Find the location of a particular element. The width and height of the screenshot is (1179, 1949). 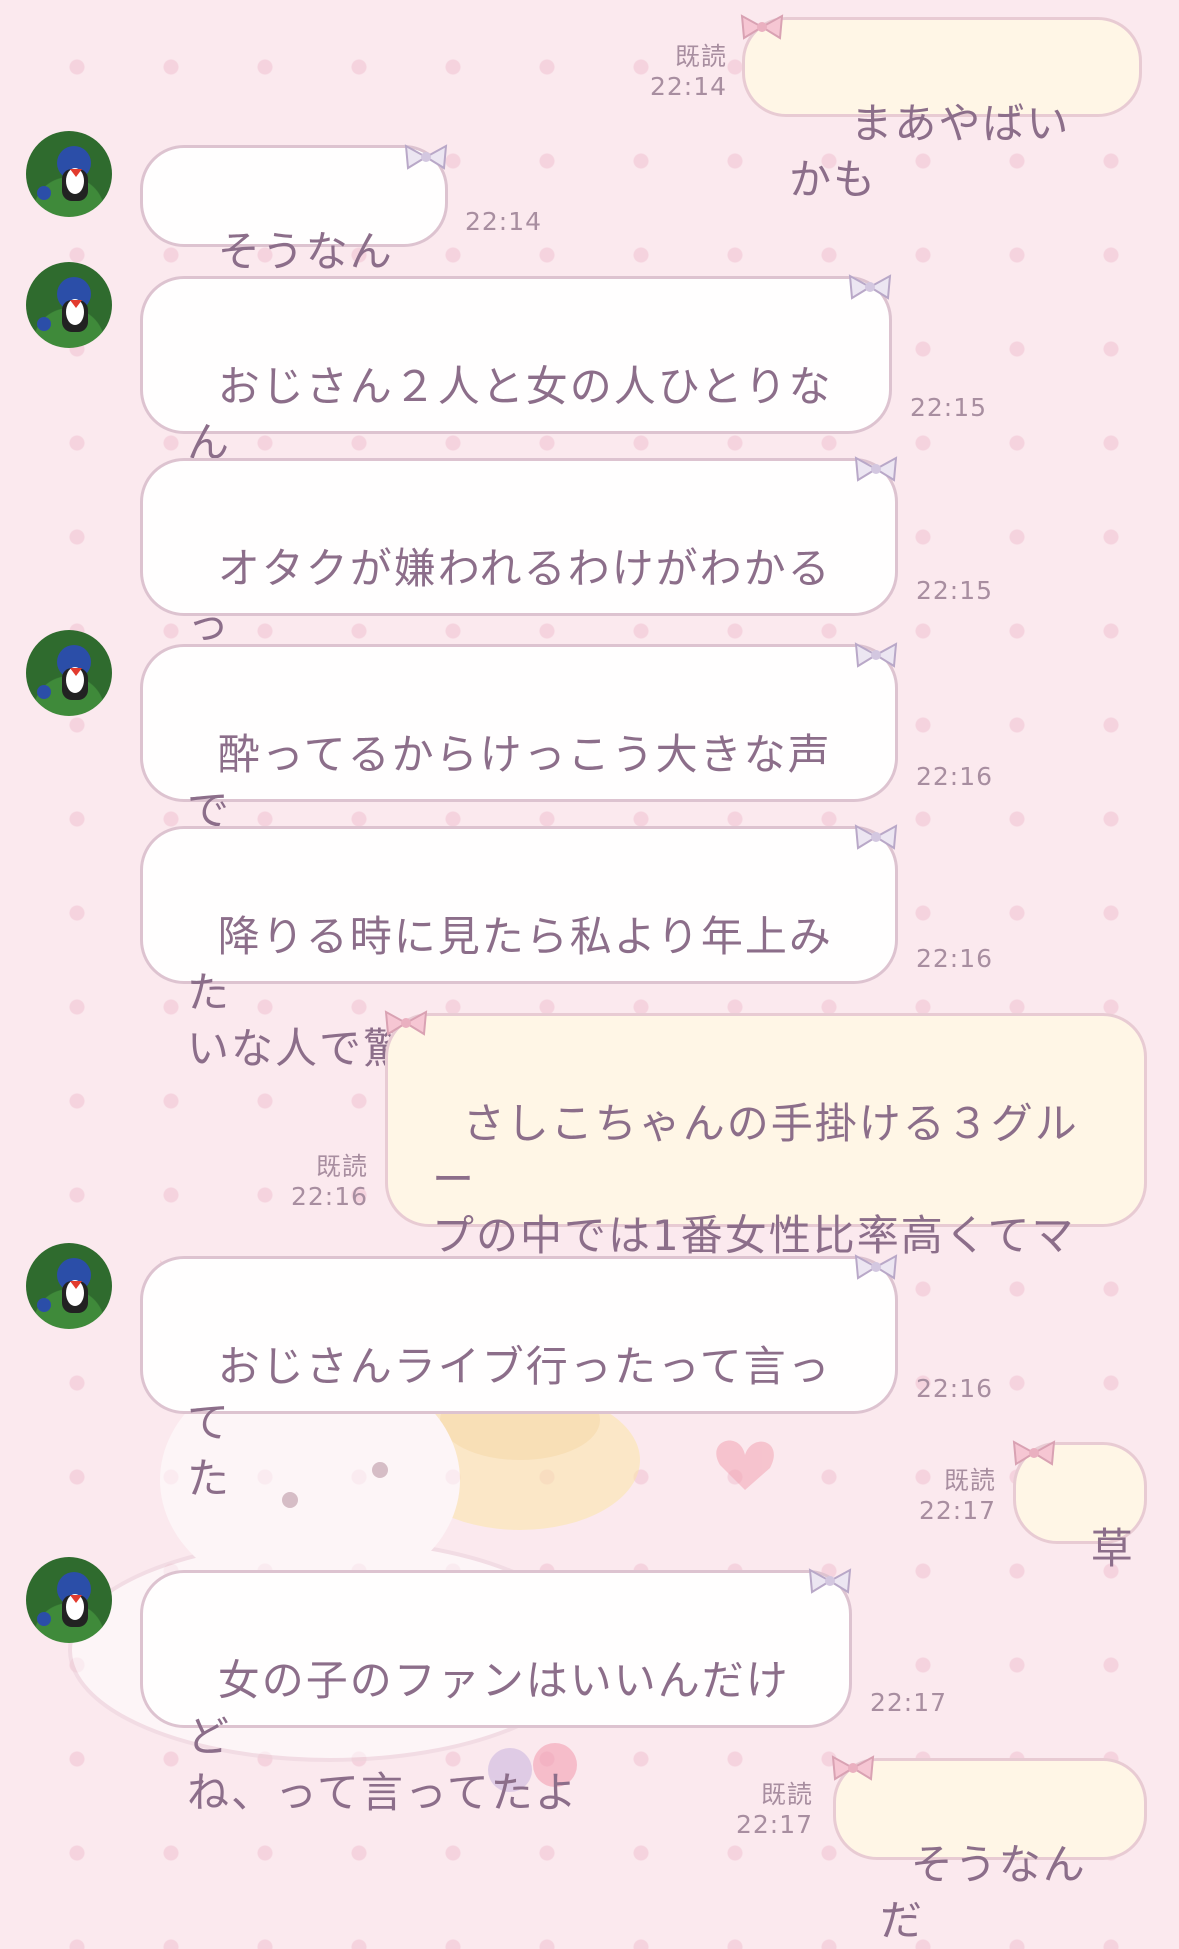

message-bubble: 女の子のファンはいいんだけど ね、って言ってたよ is located at coordinates (496, 1693).